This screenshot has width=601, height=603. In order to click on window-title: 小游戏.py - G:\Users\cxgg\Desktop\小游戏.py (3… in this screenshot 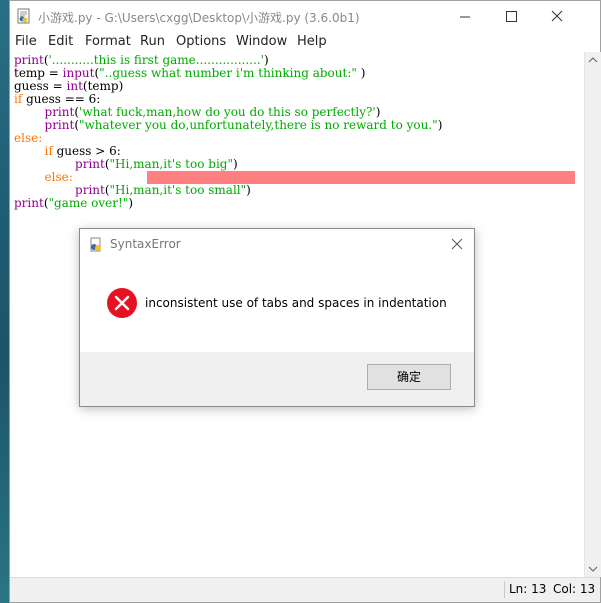, I will do `click(199, 18)`.